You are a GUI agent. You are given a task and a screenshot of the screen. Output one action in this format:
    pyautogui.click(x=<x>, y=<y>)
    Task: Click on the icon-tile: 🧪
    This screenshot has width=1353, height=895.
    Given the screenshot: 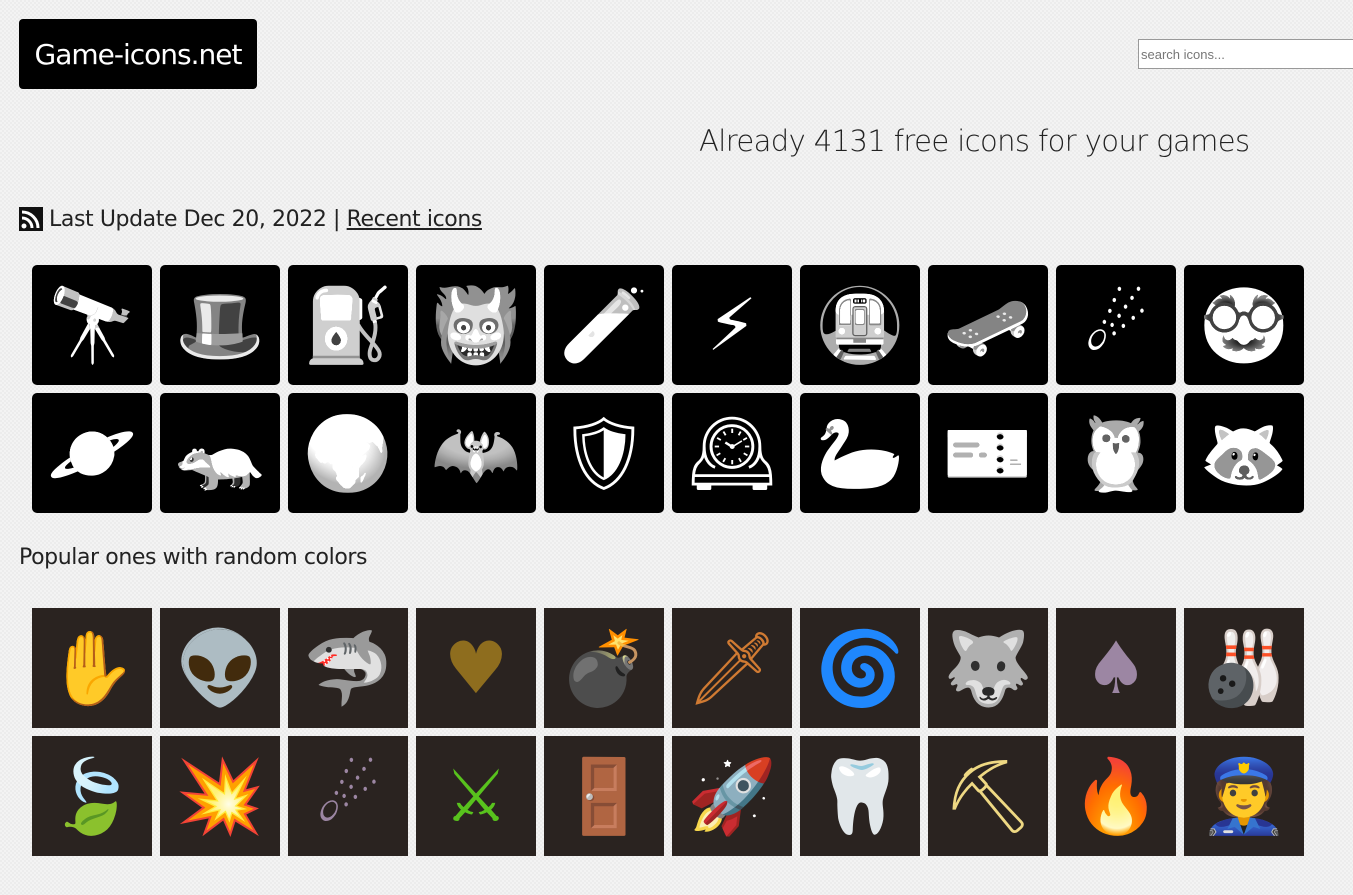 What is the action you would take?
    pyautogui.click(x=604, y=325)
    